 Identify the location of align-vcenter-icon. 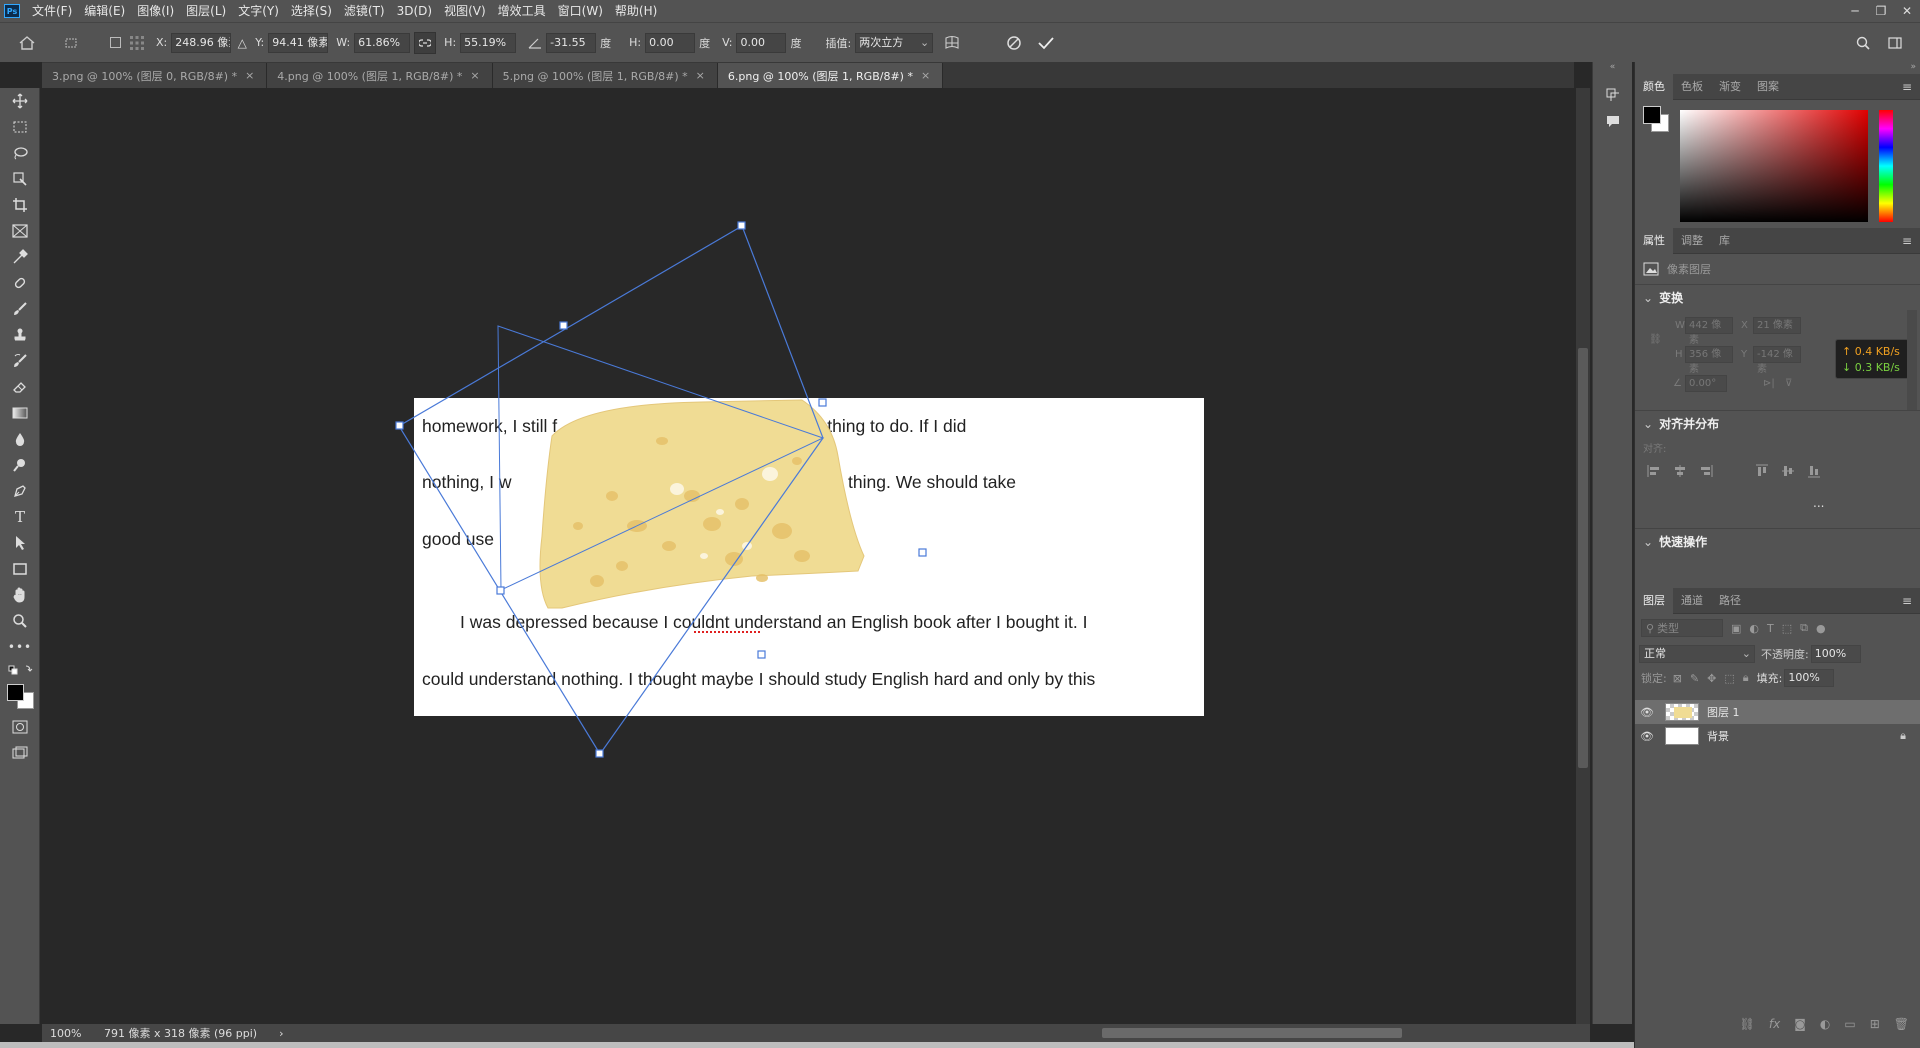
(1788, 471).